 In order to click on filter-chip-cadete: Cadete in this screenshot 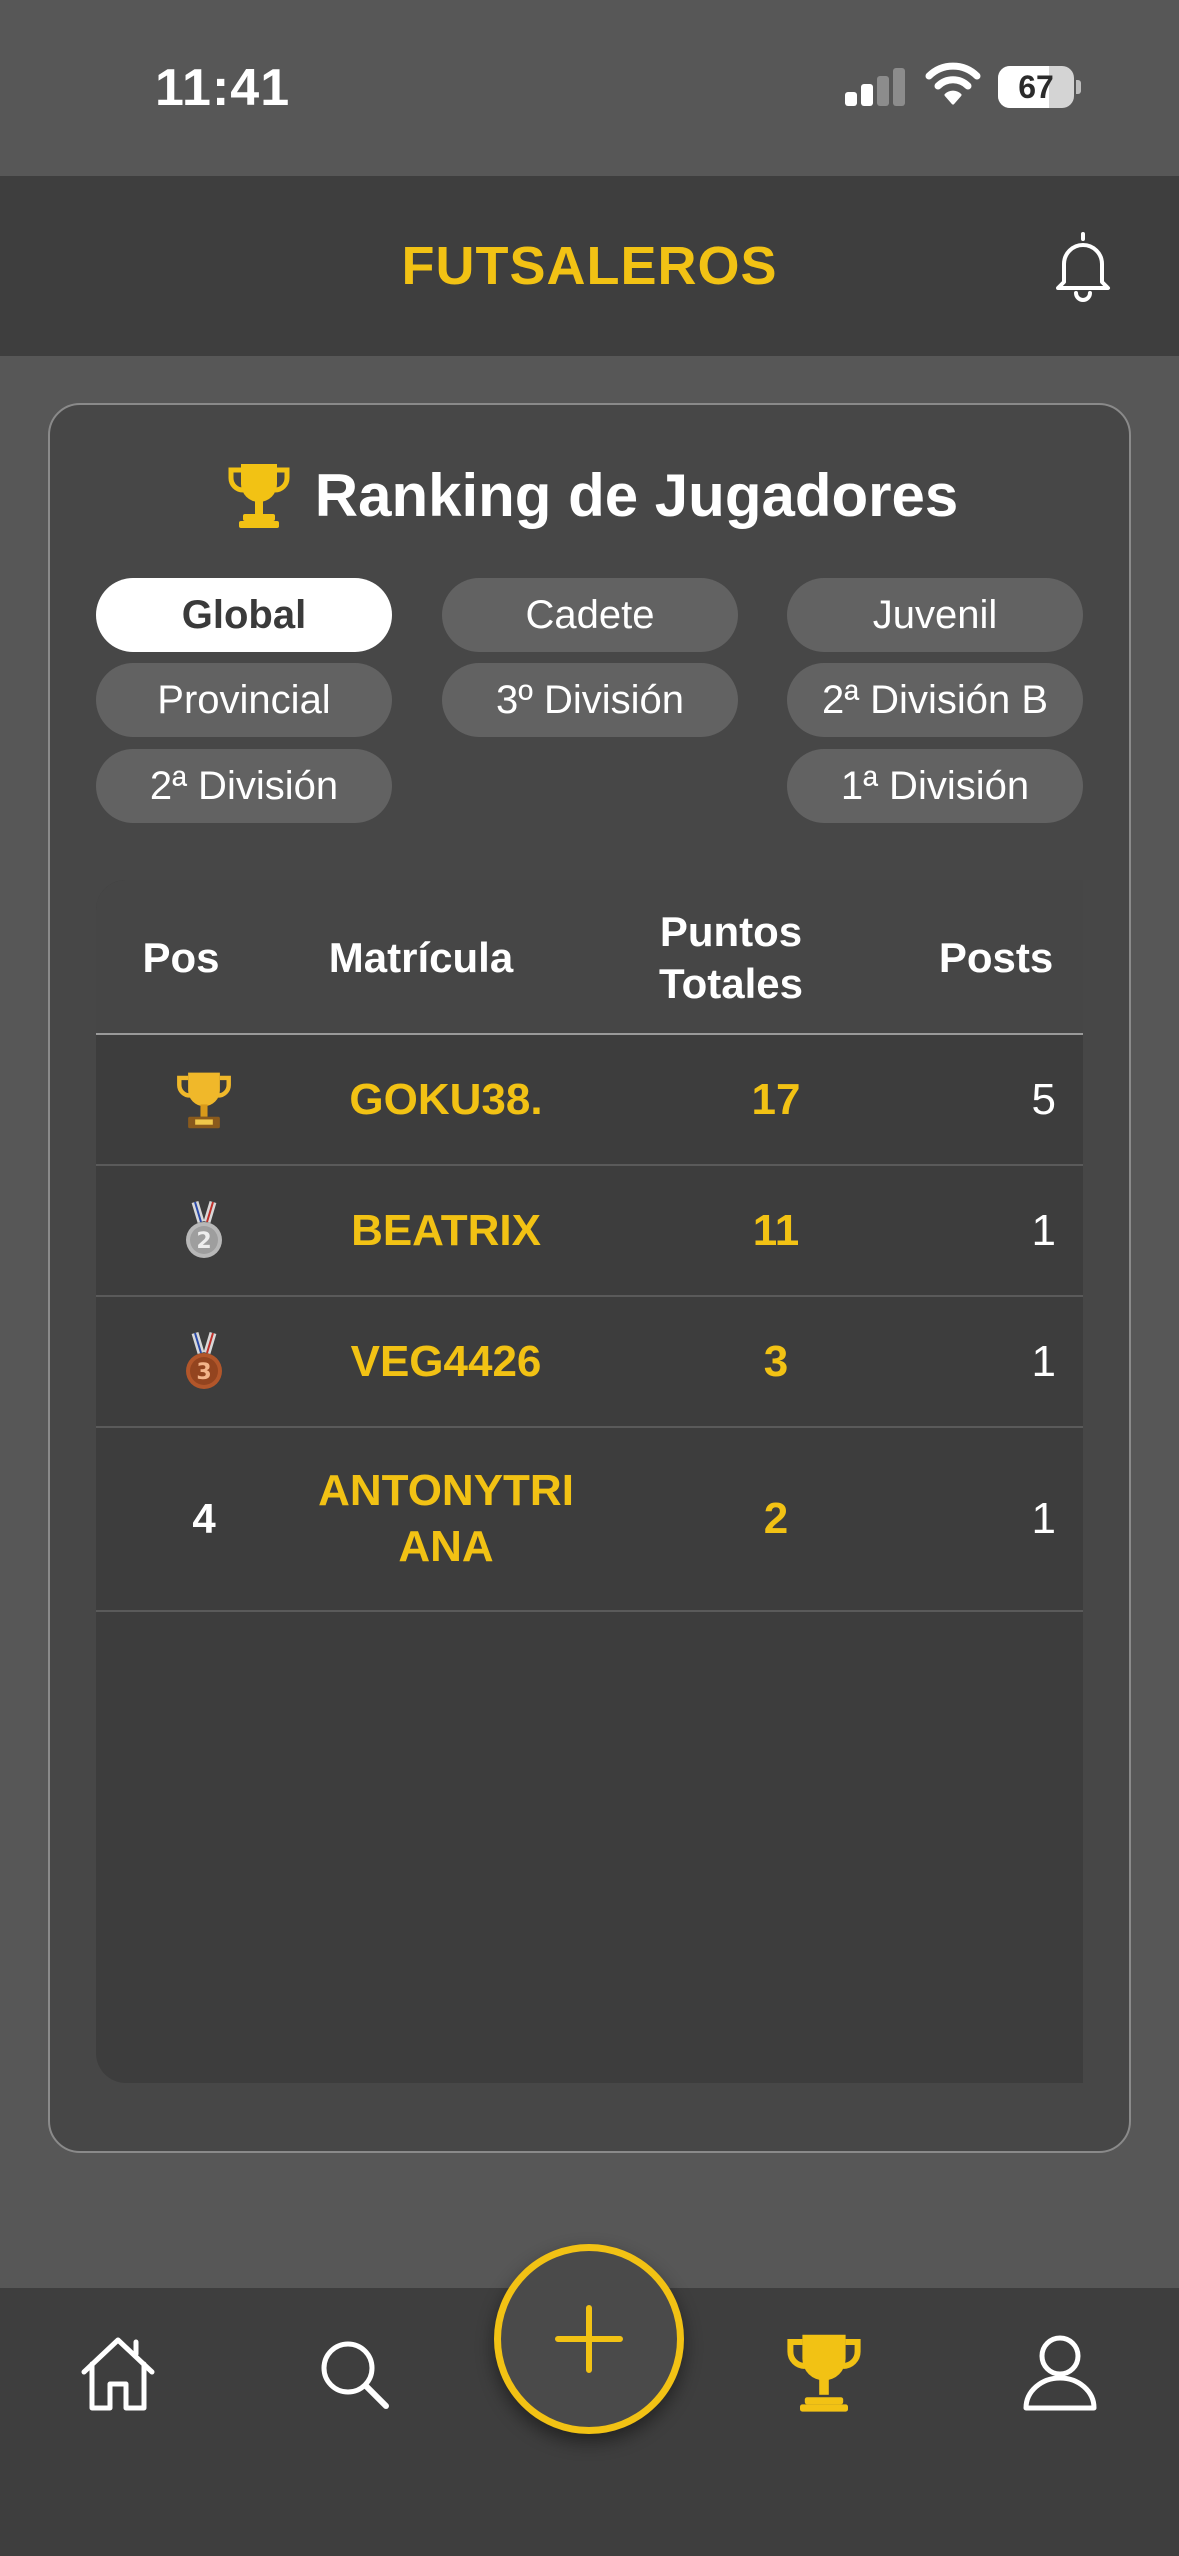, I will do `click(590, 615)`.